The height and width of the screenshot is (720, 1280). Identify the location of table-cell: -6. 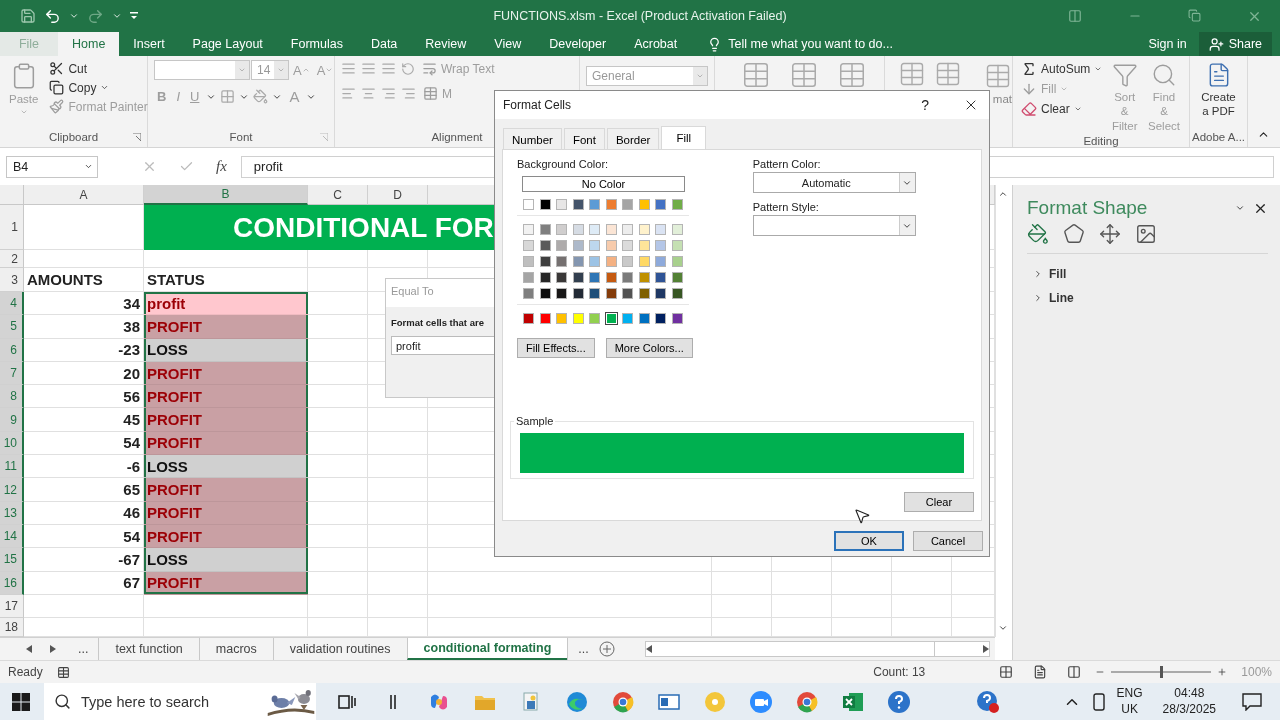
(84, 467).